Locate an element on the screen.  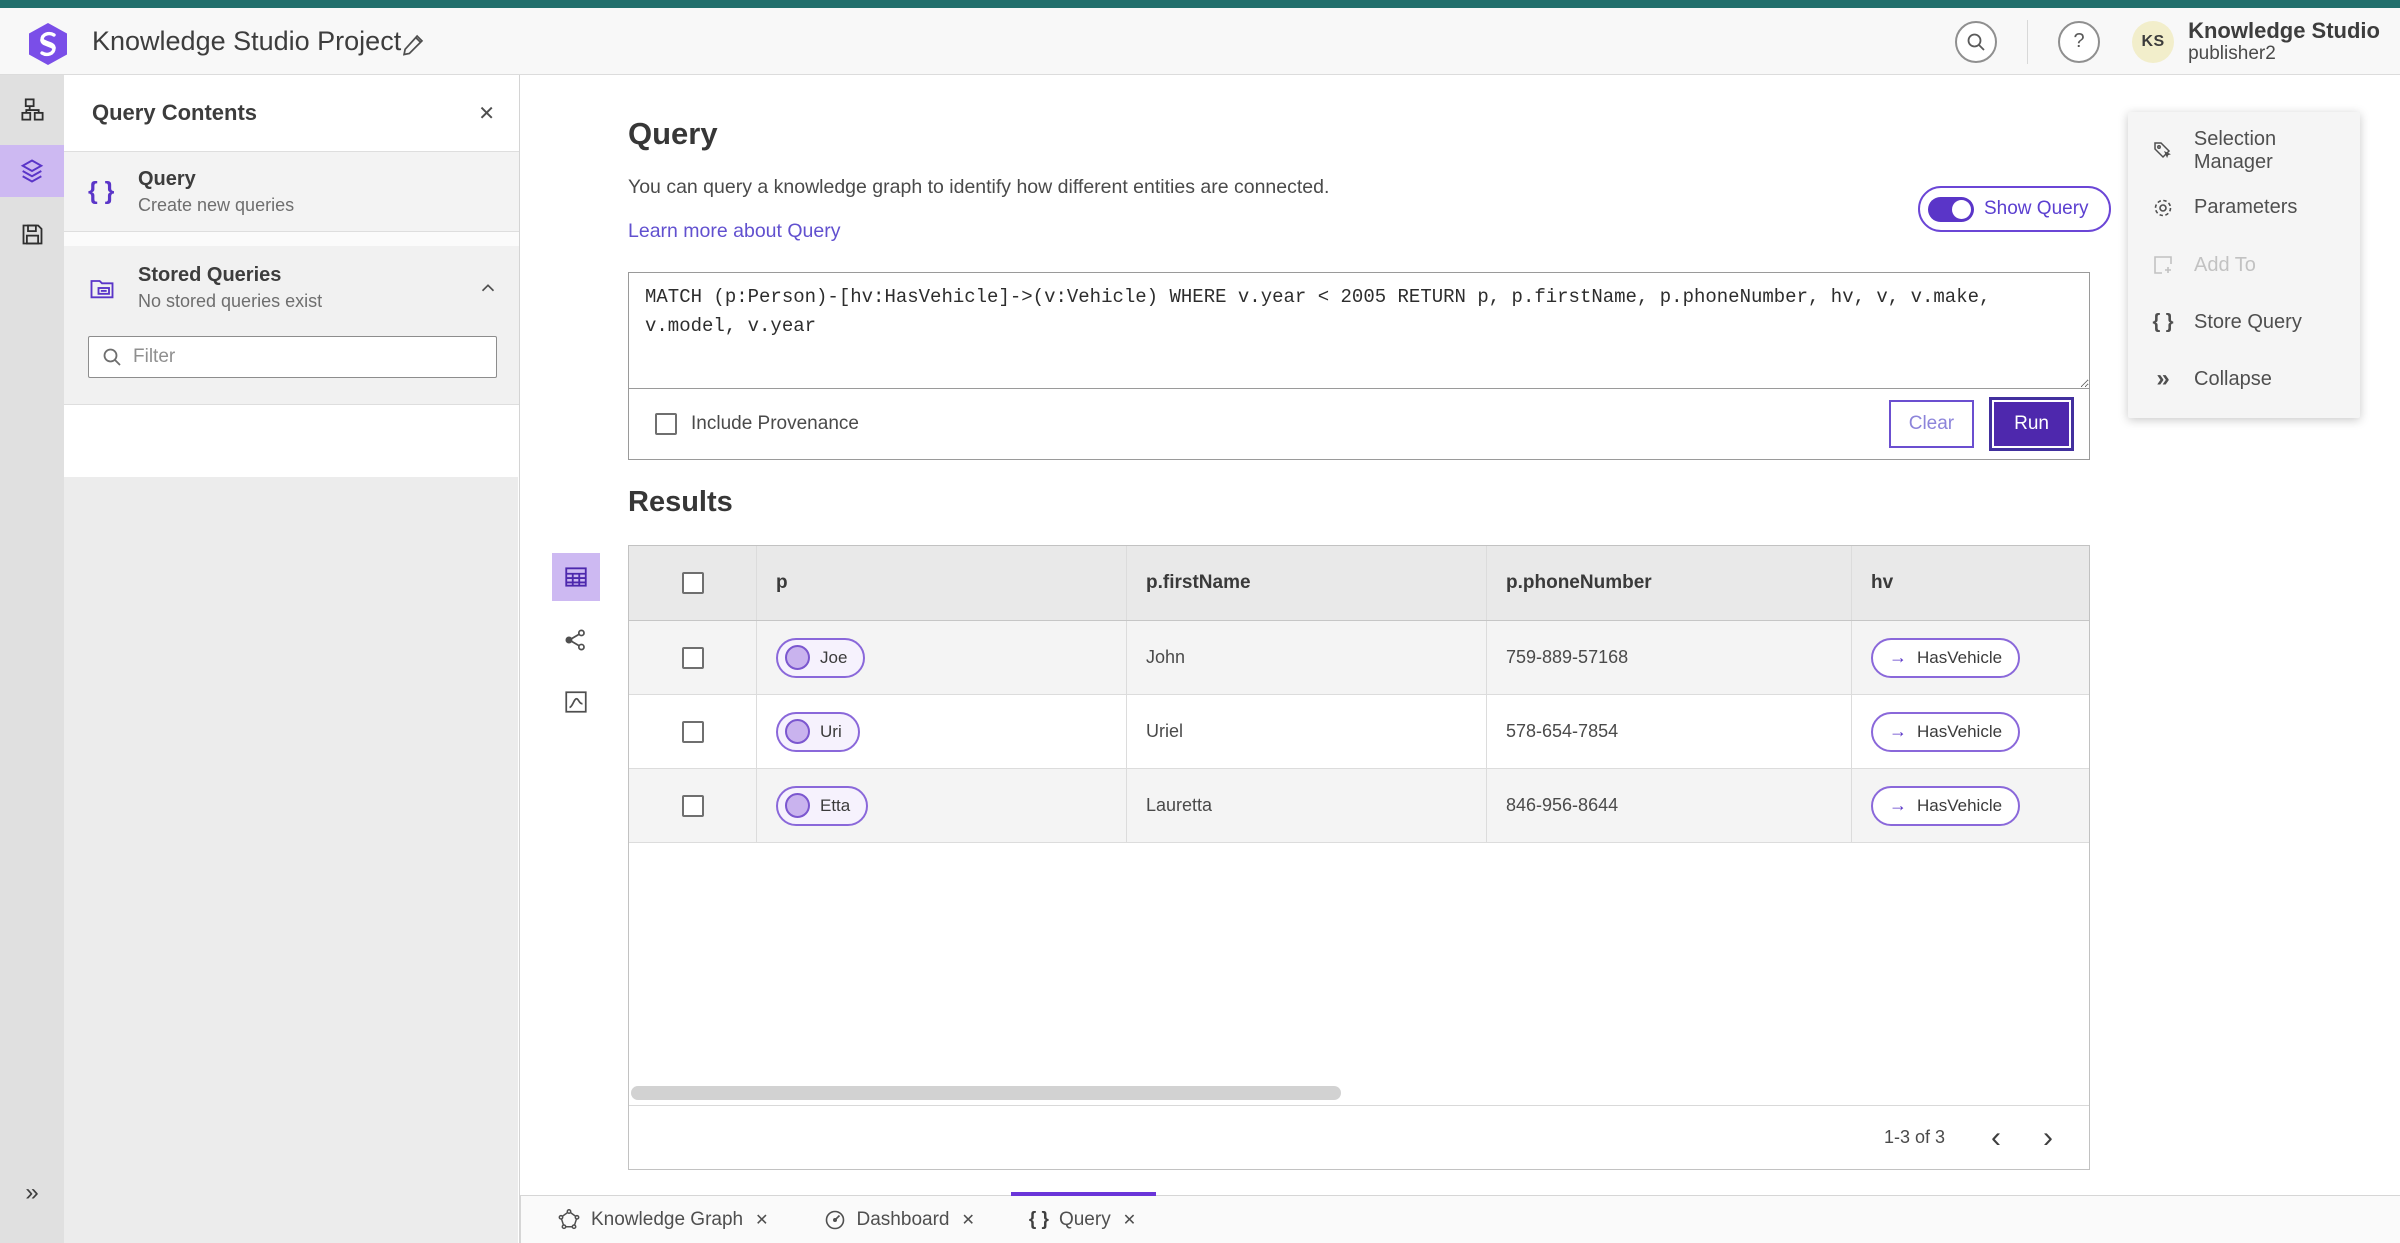
tab-dashboard: Dashboard ✕ is located at coordinates (900, 1219).